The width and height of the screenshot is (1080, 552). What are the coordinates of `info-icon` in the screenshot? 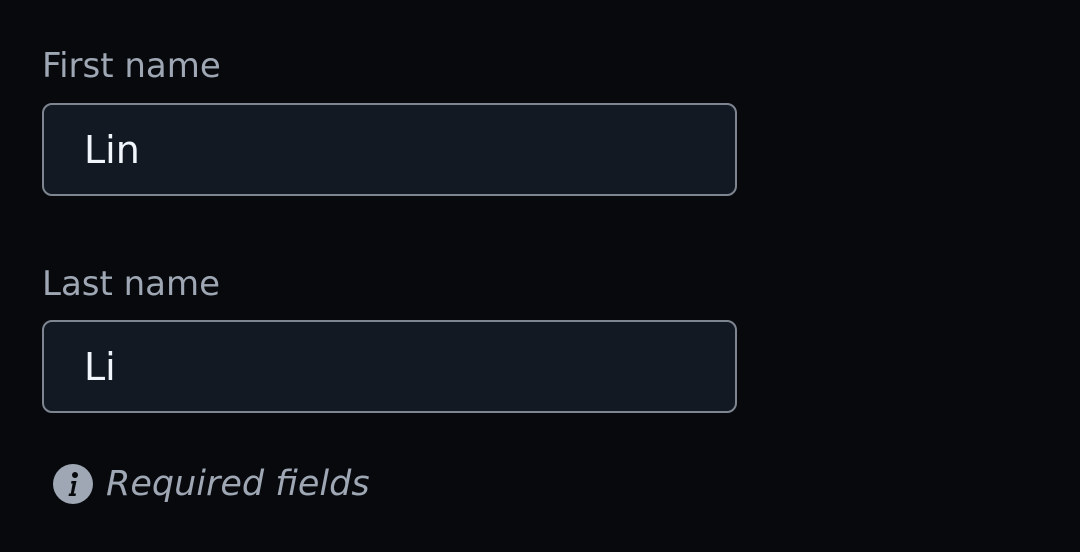 It's located at (73, 484).